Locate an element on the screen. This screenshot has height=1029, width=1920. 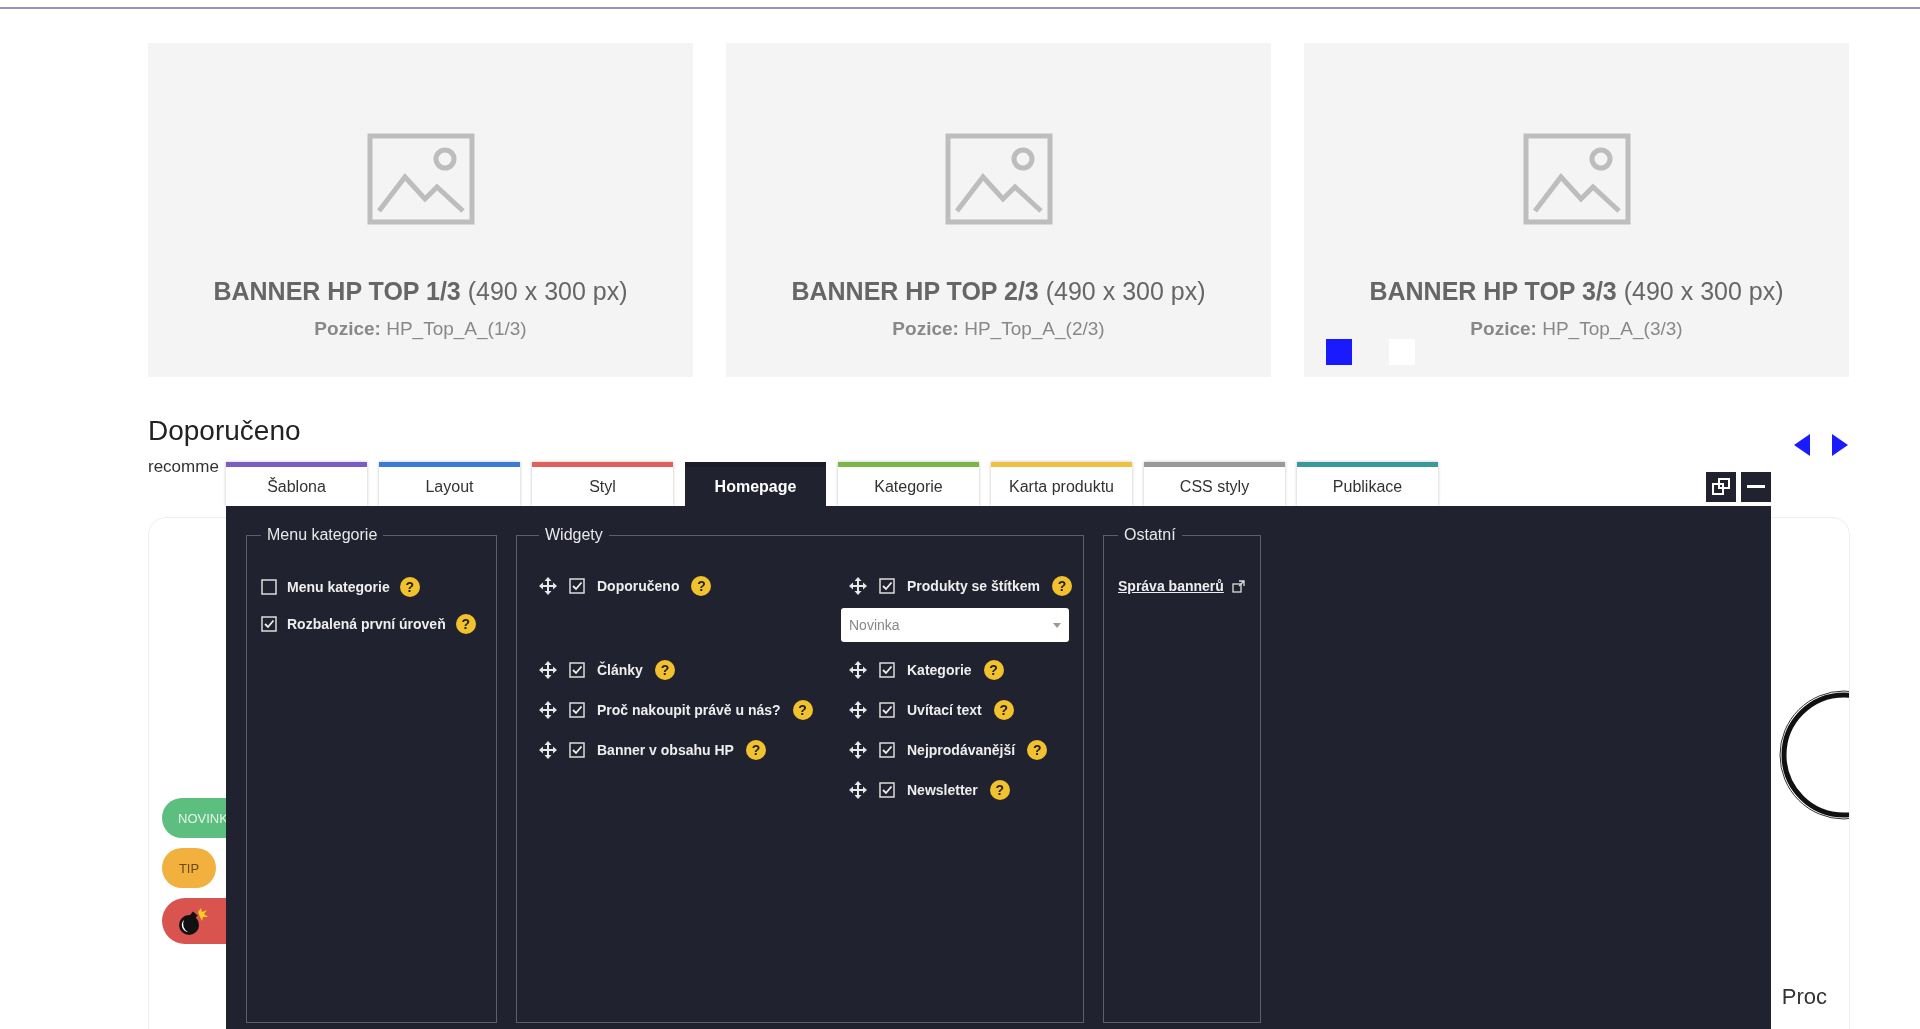
group-title: Menu kategorie is located at coordinates (322, 535).